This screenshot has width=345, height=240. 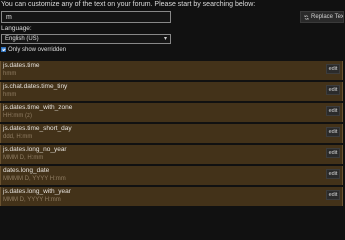 I want to click on override-key: js.dates.time_short_day, so click(x=37, y=128).